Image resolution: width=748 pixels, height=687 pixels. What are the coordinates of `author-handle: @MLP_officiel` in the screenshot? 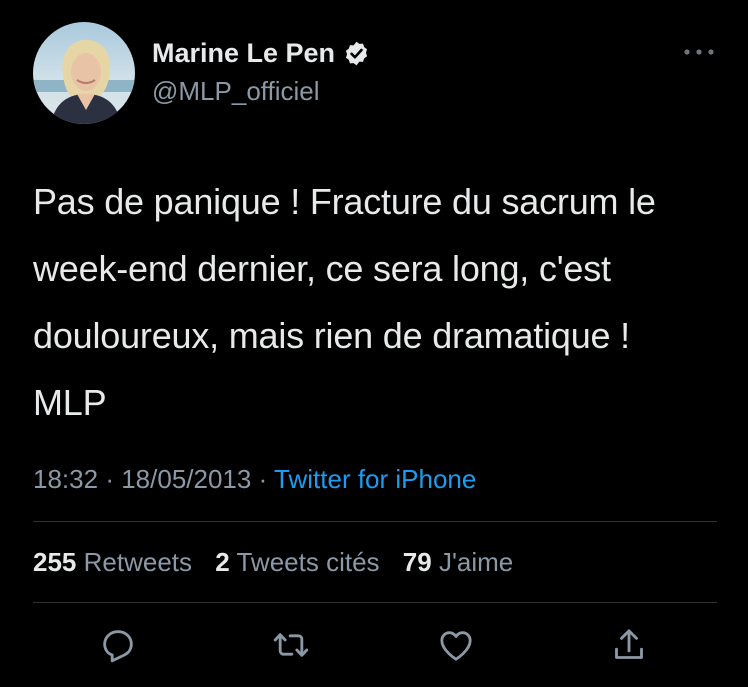 It's located at (236, 91).